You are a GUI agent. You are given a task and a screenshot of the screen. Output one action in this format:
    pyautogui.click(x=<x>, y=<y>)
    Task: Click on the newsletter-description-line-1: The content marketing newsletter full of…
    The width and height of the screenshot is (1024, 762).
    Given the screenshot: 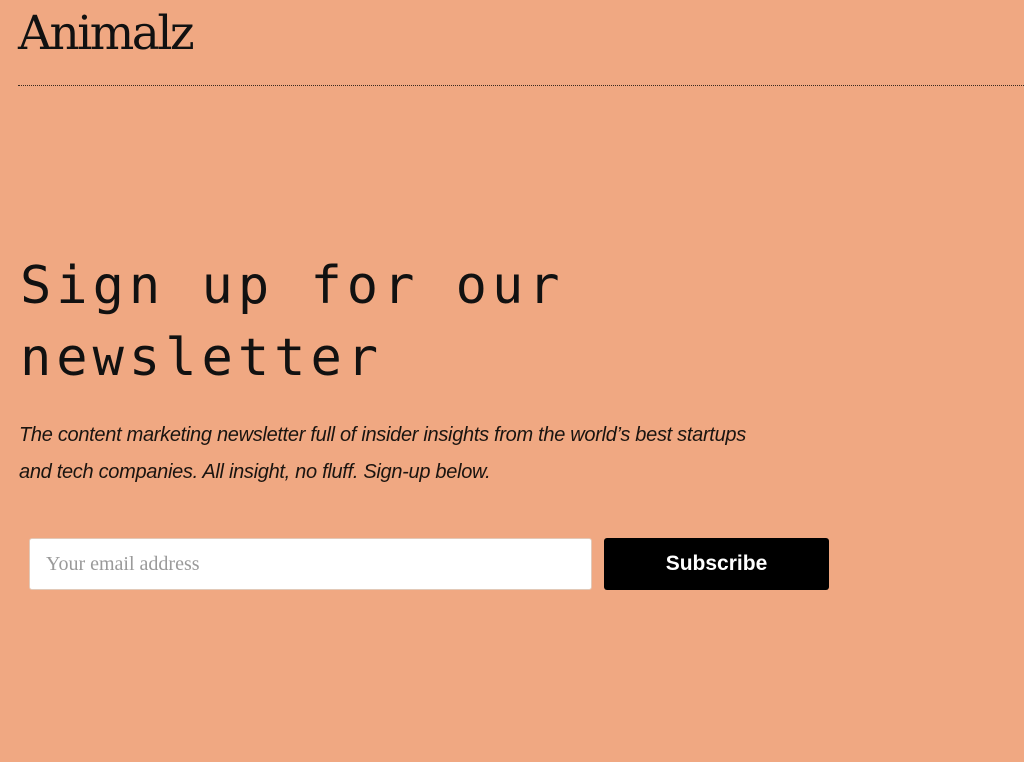 What is the action you would take?
    pyautogui.click(x=382, y=435)
    